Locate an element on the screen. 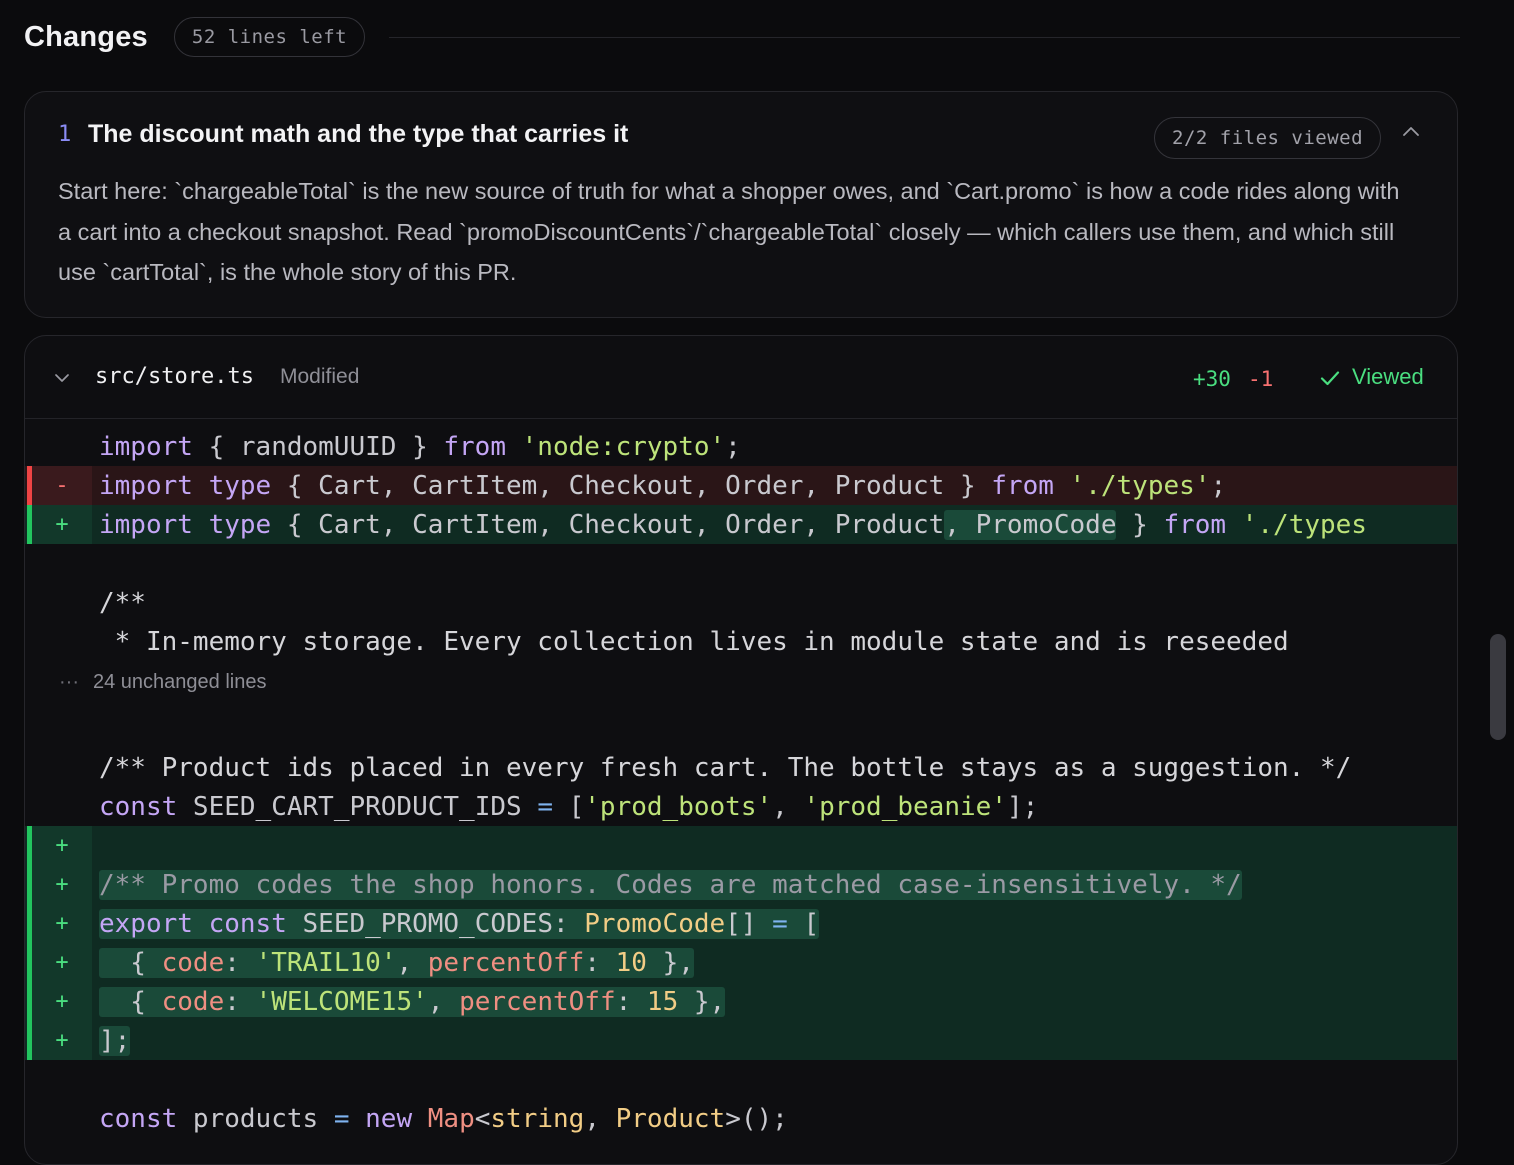 The image size is (1514, 1165). code-line-added: + ]; is located at coordinates (741, 1040).